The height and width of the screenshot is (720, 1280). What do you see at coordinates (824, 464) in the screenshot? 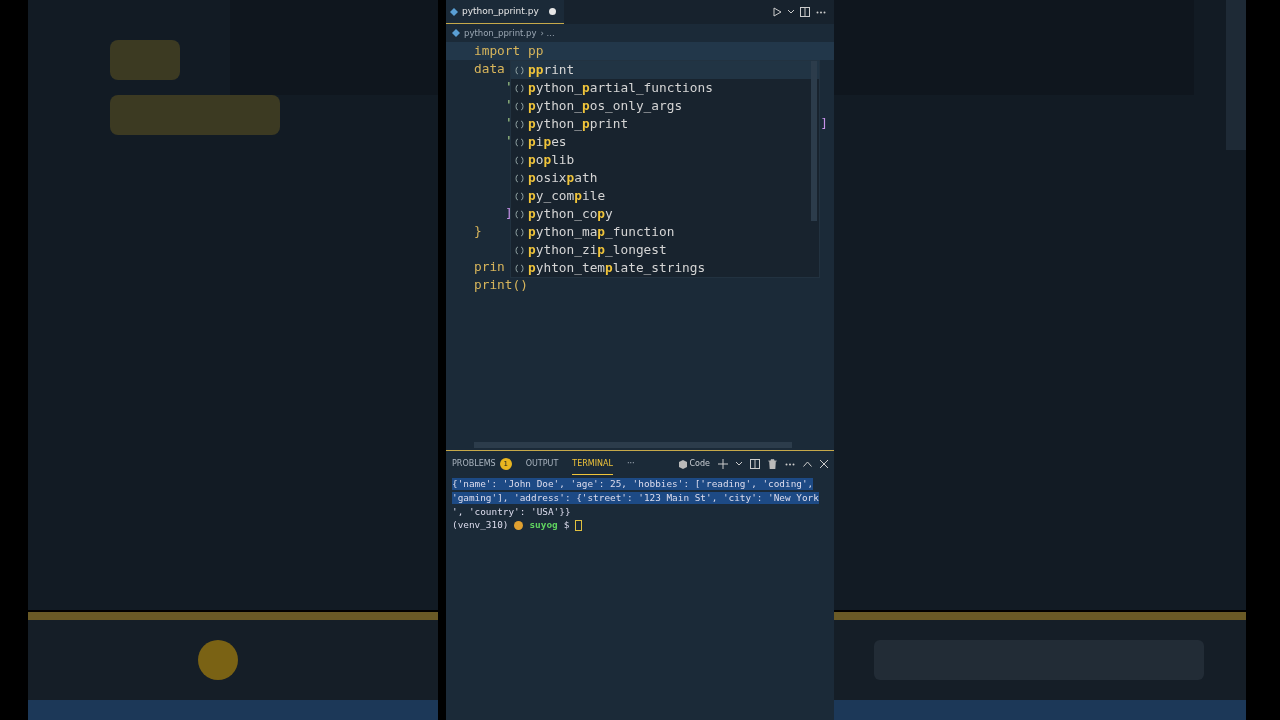
I see `close-icon` at bounding box center [824, 464].